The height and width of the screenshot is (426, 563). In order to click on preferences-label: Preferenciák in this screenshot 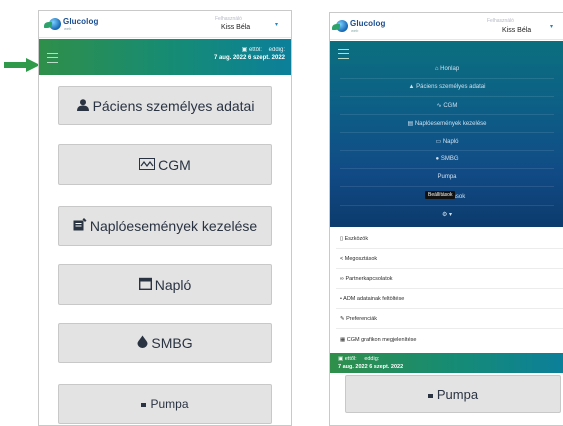, I will do `click(362, 319)`.